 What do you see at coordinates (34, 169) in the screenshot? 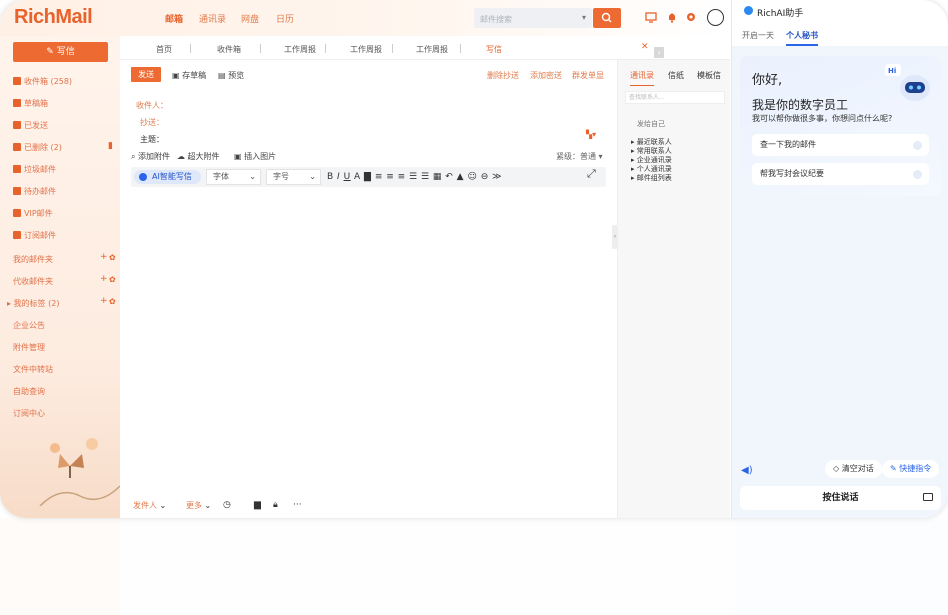
I see `sidebar-item-spam: 垃圾邮件` at bounding box center [34, 169].